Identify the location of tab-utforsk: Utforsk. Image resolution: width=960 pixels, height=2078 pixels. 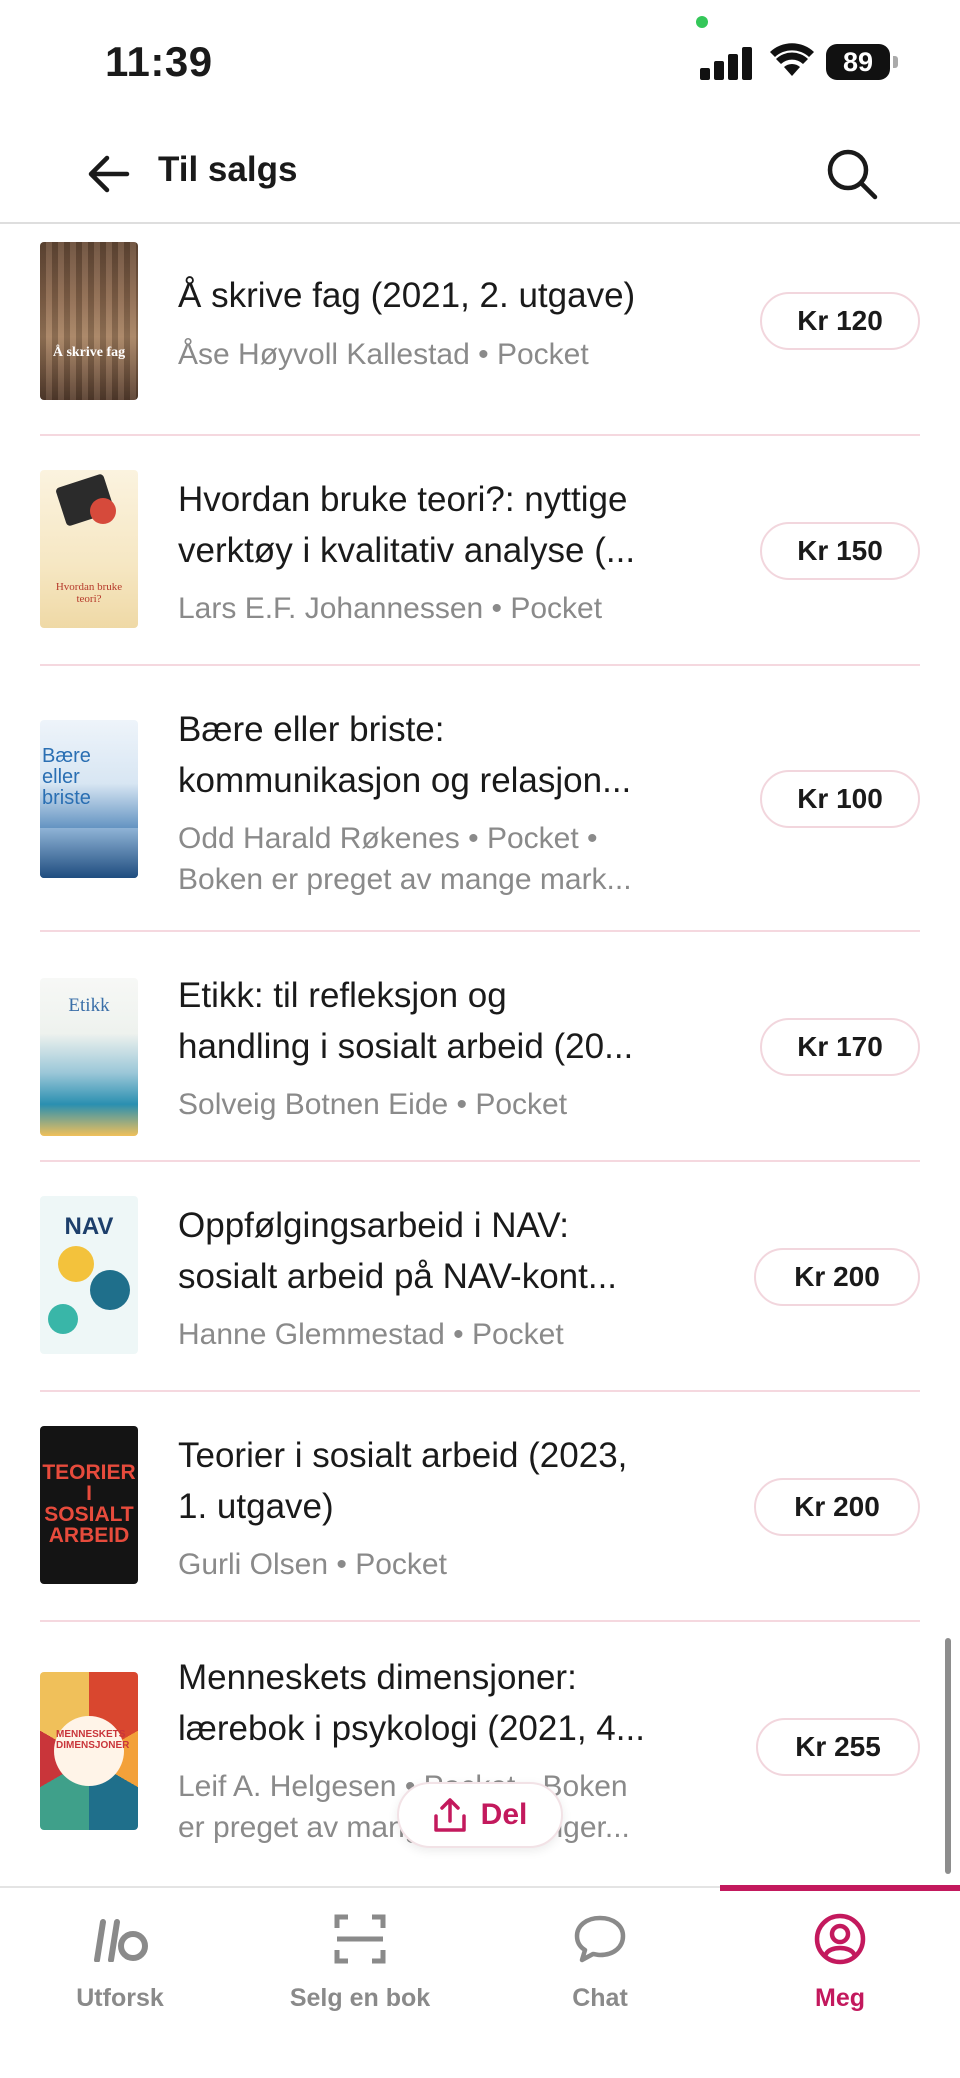
(120, 1963).